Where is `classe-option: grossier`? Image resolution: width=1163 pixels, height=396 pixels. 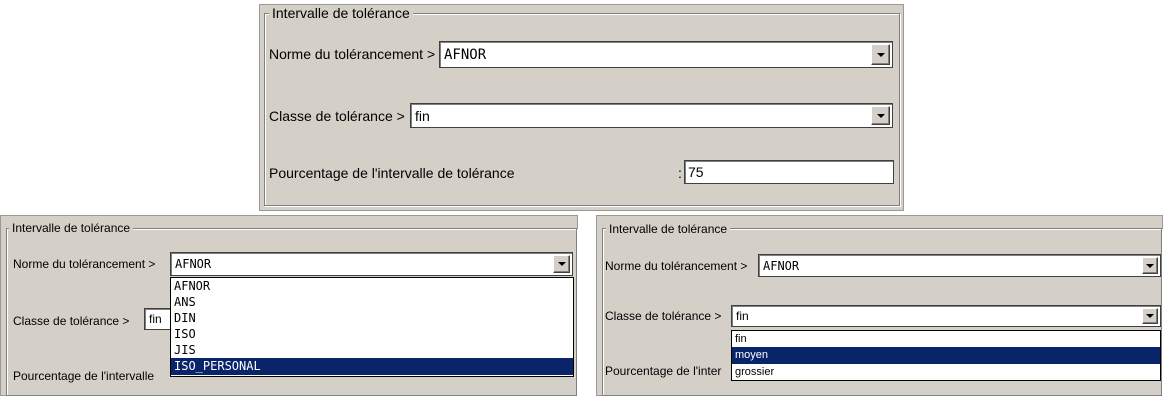
classe-option: grossier is located at coordinates (946, 372).